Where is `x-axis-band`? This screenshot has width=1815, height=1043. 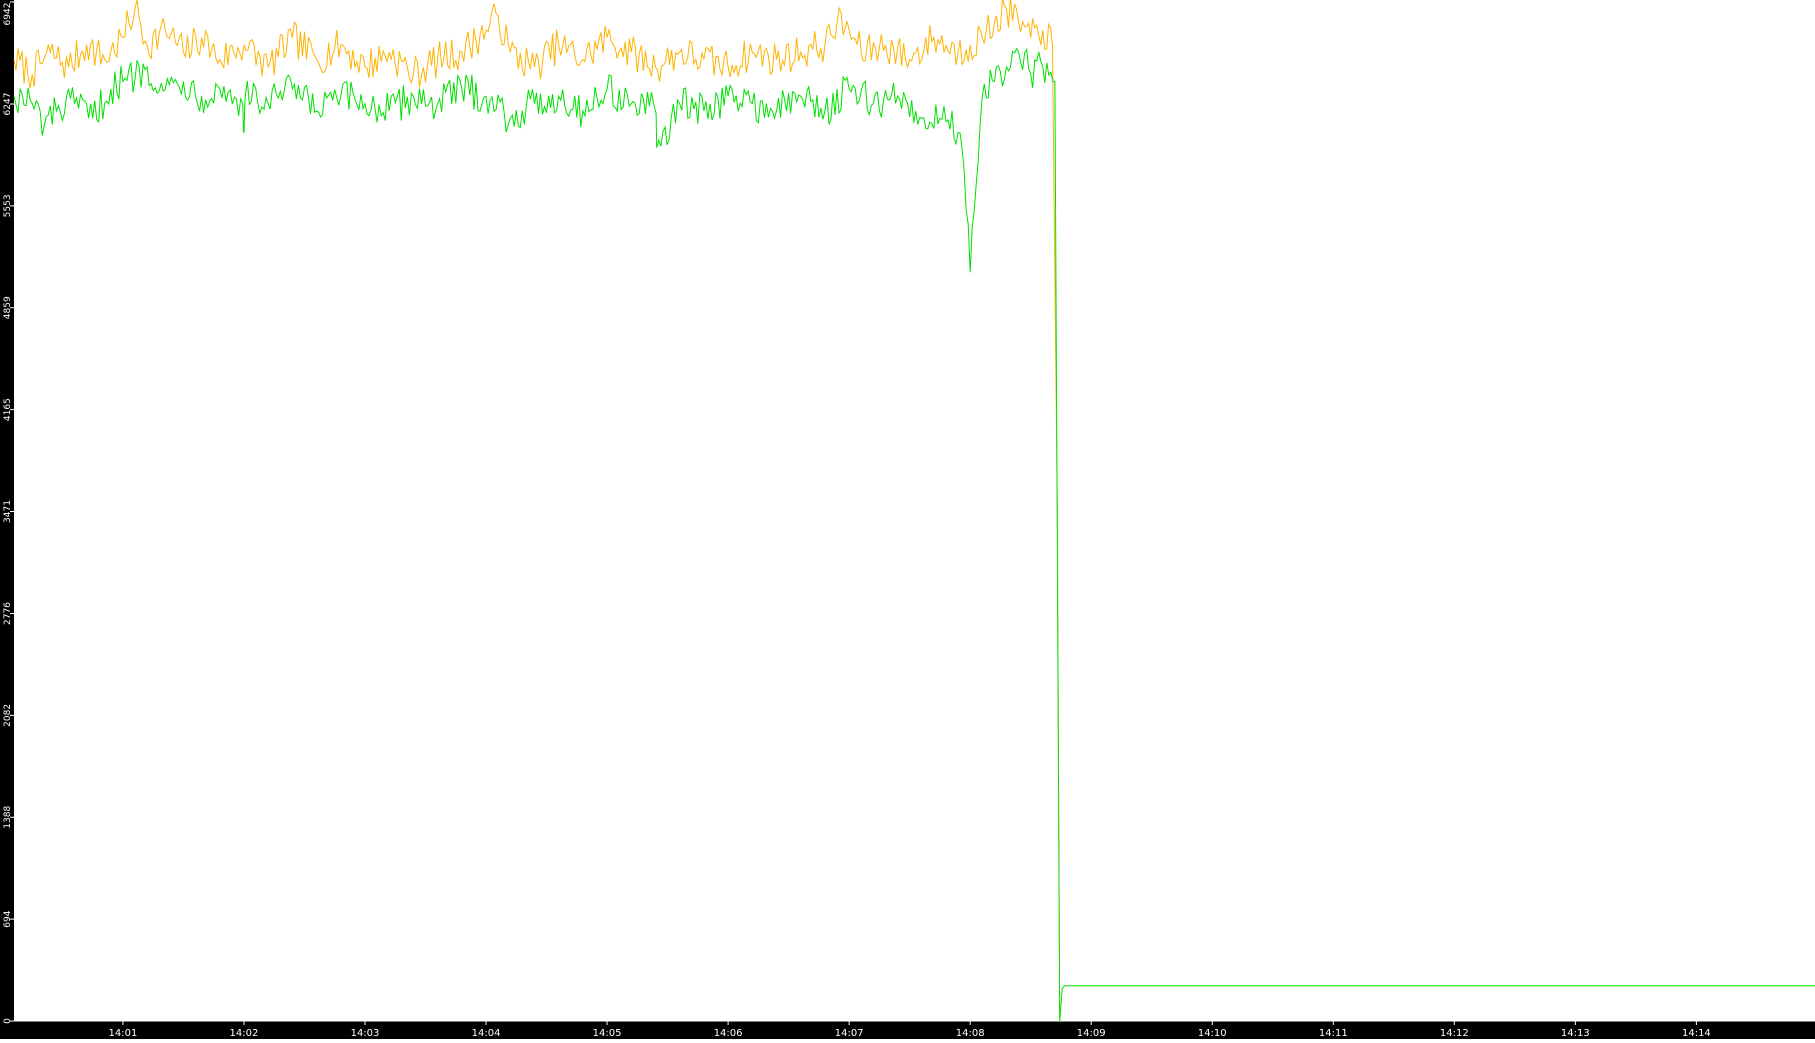 x-axis-band is located at coordinates (907, 1030).